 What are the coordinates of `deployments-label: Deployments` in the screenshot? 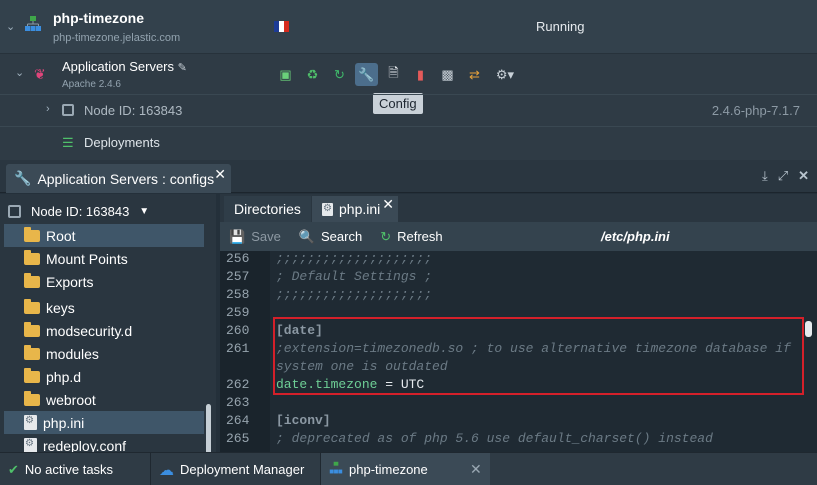 It's located at (122, 142).